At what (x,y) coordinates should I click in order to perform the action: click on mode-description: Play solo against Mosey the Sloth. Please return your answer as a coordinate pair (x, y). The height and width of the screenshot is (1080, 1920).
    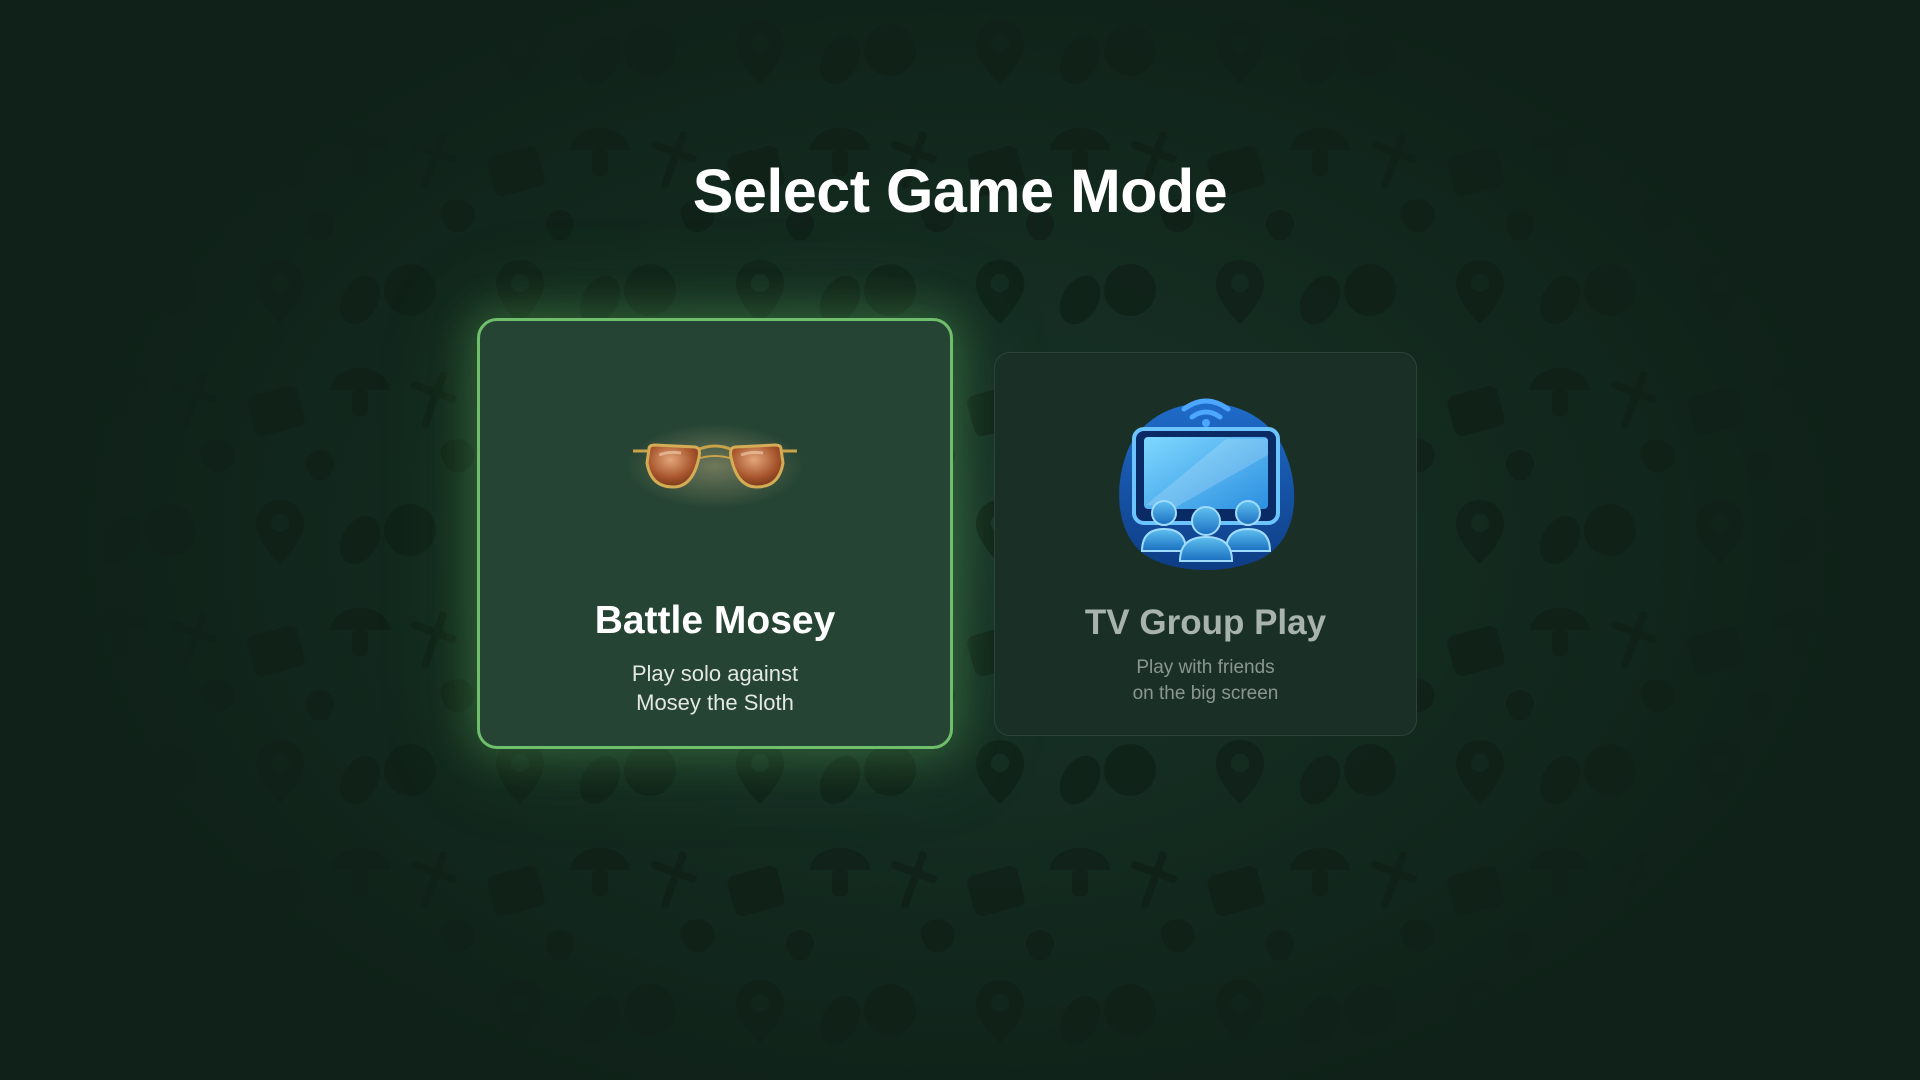
    Looking at the image, I should click on (715, 688).